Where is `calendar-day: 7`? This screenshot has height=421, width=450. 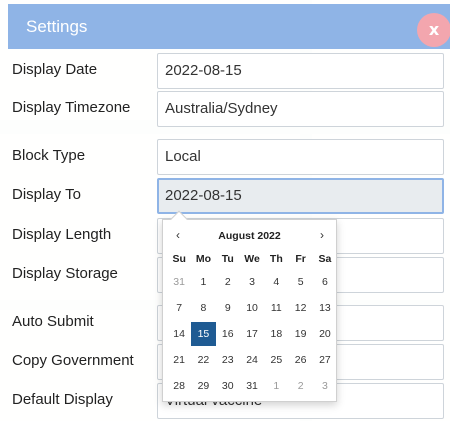 calendar-day: 7 is located at coordinates (179, 308).